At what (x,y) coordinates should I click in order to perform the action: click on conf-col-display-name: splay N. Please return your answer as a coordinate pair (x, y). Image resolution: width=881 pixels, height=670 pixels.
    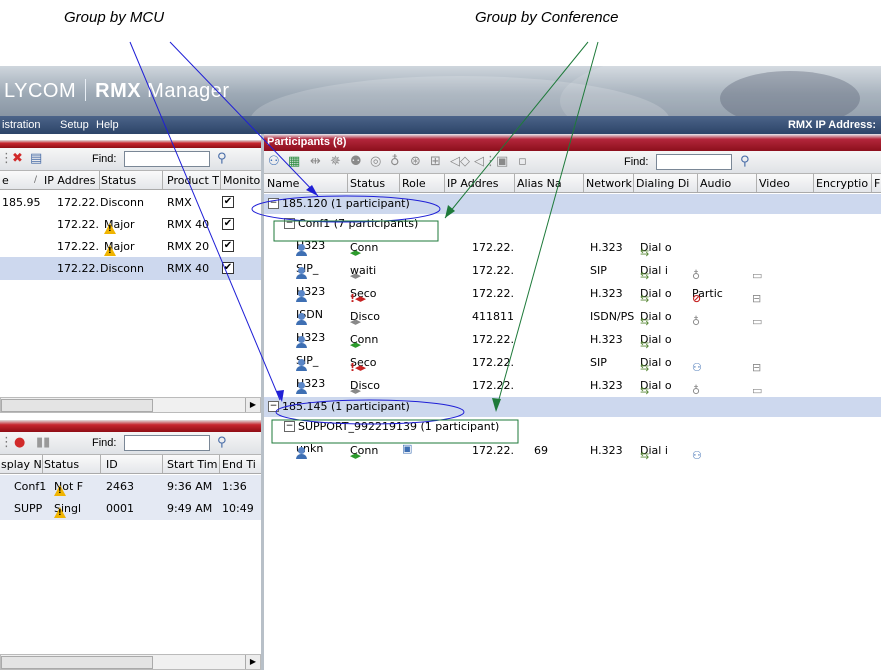
    Looking at the image, I should click on (21, 464).